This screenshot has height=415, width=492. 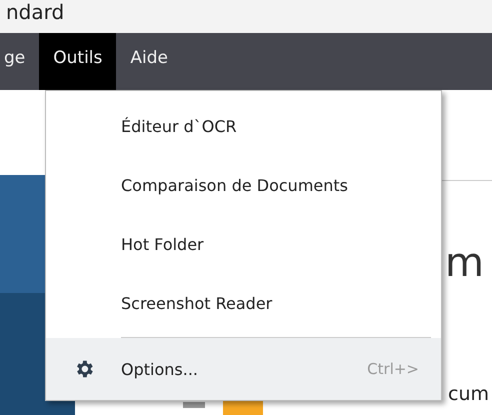 What do you see at coordinates (243, 185) in the screenshot?
I see `menu-option: Comparaison de Documents` at bounding box center [243, 185].